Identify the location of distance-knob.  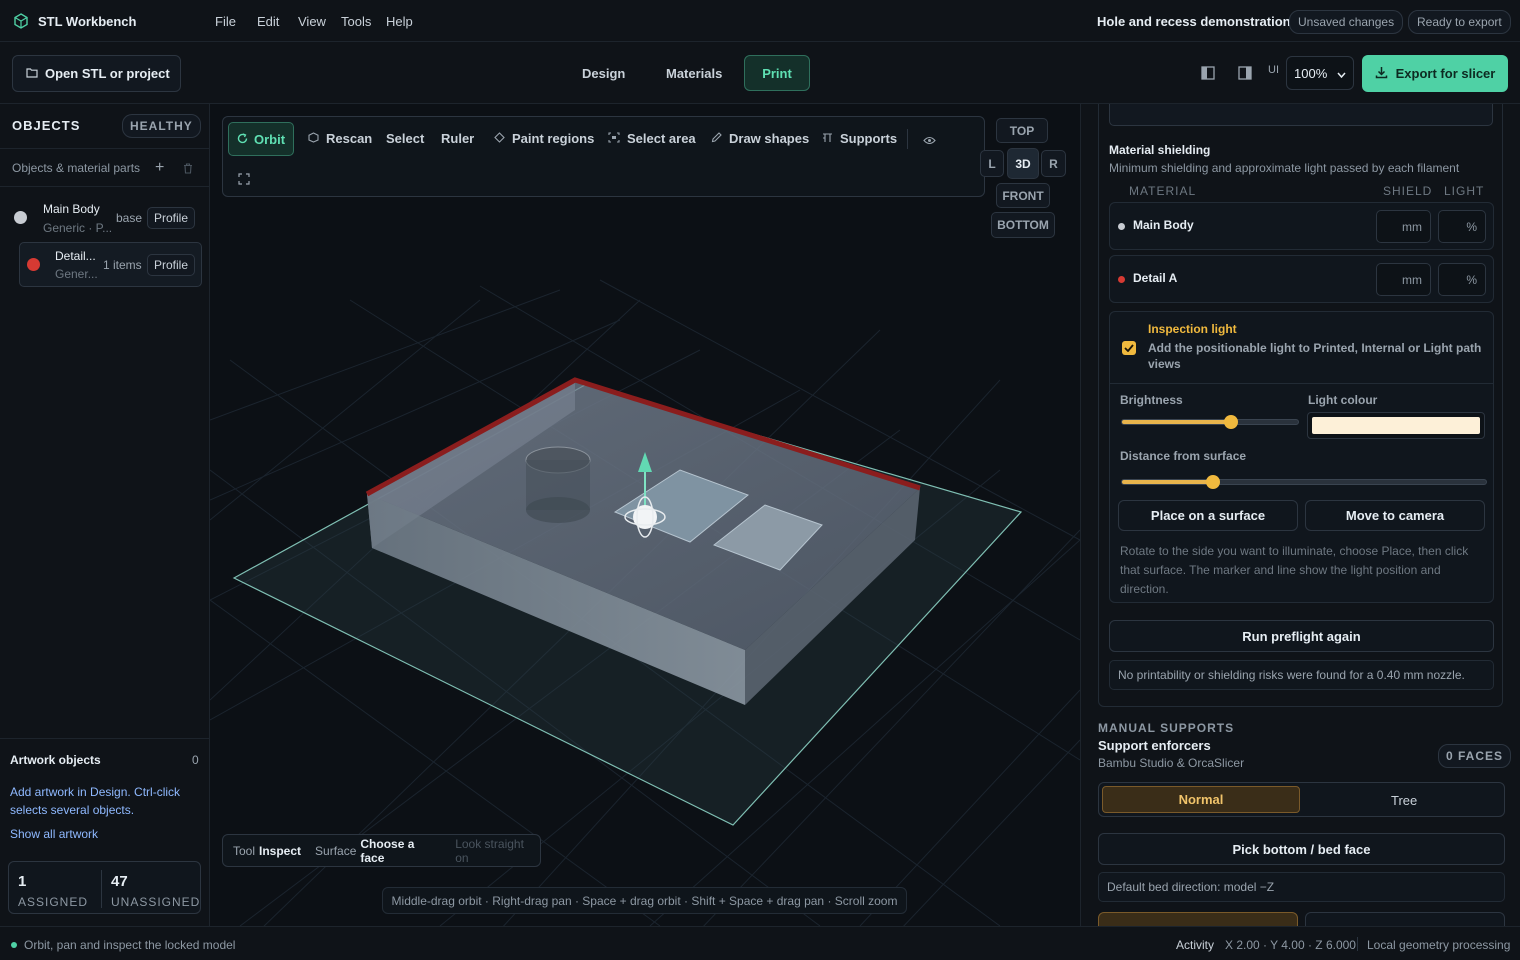
(1213, 482).